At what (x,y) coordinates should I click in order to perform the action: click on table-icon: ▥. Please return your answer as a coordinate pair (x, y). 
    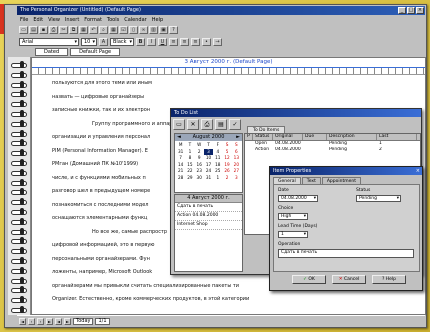
    Looking at the image, I should click on (153, 30).